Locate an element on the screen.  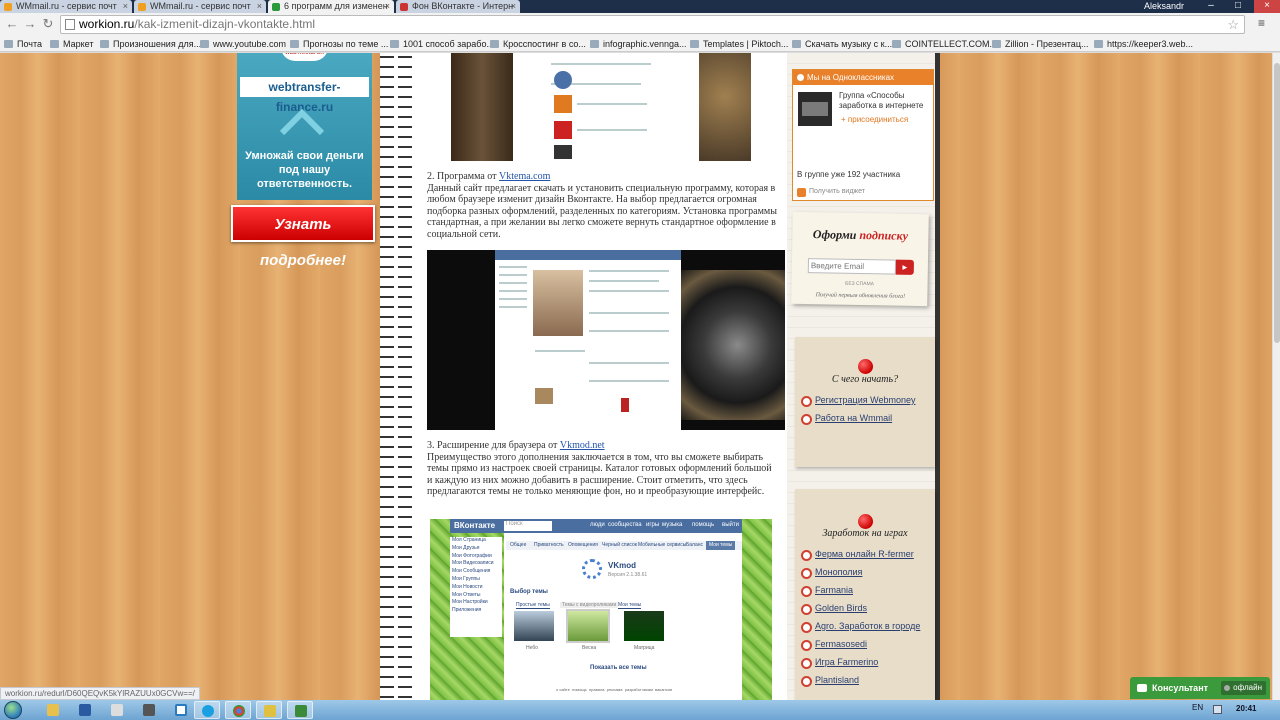
taskbar-chrome is located at coordinates (238, 710).